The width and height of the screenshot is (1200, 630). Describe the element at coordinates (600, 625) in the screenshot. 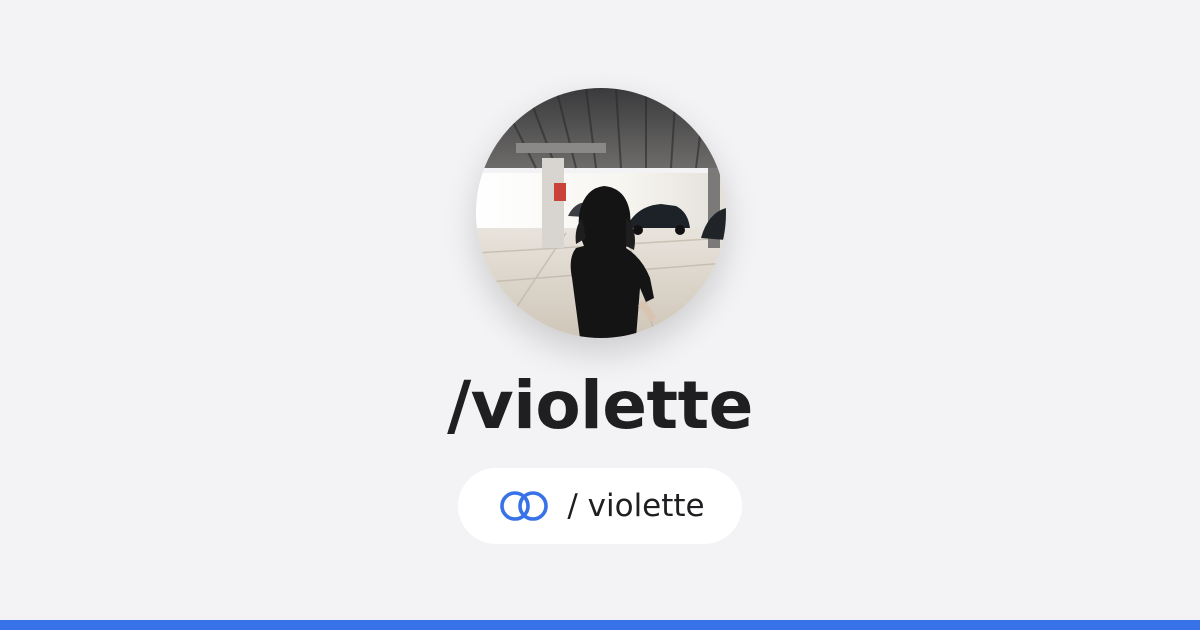

I see `accent-bar` at that location.